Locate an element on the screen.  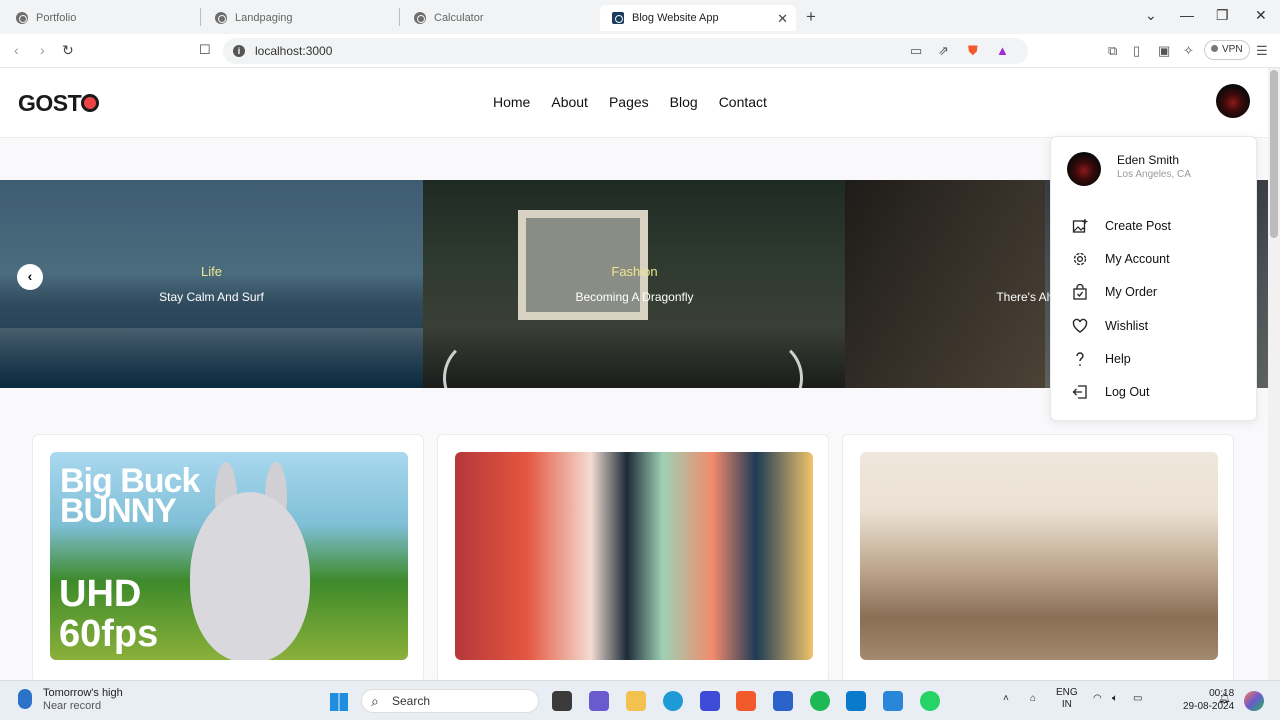
slide-category: Life is located at coordinates (211, 271).